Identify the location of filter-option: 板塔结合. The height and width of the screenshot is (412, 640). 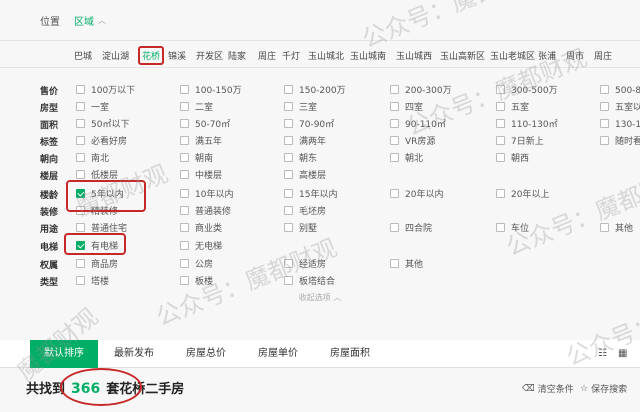
(309, 280).